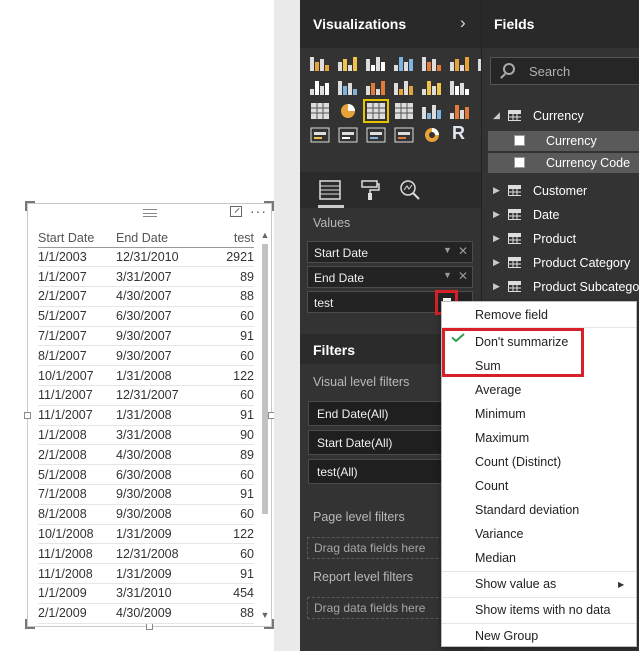  What do you see at coordinates (146, 415) in the screenshot?
I see `table-row: 11/1/2007 1/31/2008 91` at bounding box center [146, 415].